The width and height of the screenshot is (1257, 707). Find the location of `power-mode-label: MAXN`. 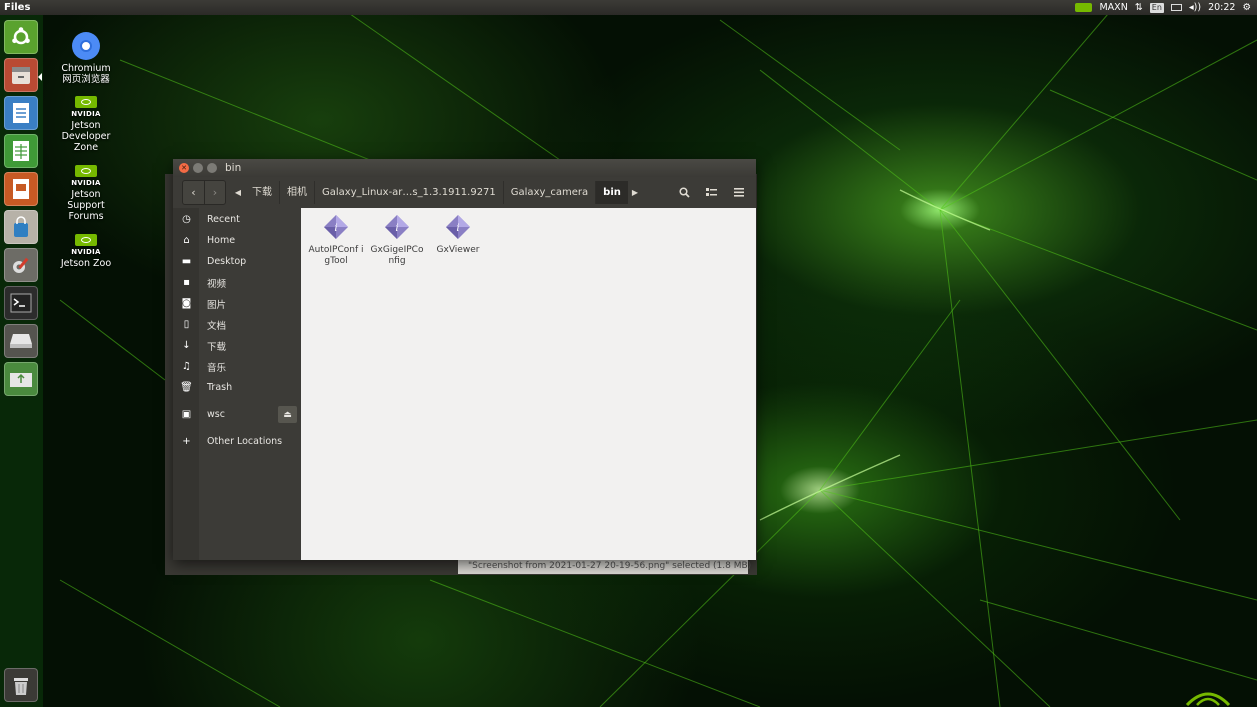

power-mode-label: MAXN is located at coordinates (1113, 7).